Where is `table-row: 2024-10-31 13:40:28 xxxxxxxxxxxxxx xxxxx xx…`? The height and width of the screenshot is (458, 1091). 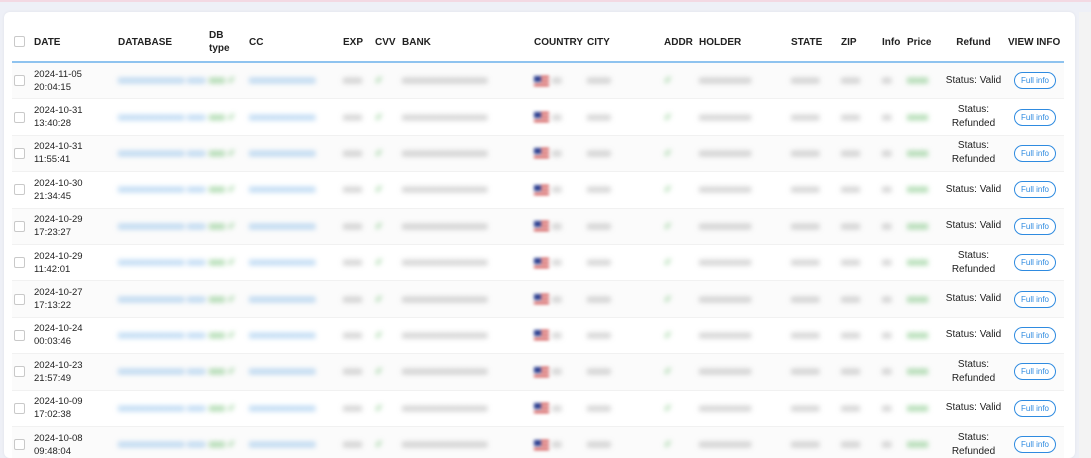
table-row: 2024-10-31 13:40:28 xxxxxxxxxxxxxx xxxxx xx… is located at coordinates (538, 117).